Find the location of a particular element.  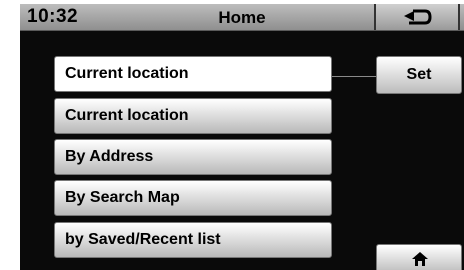

menu-item-saved-recent-list: by Saved/Recent list is located at coordinates (193, 240).